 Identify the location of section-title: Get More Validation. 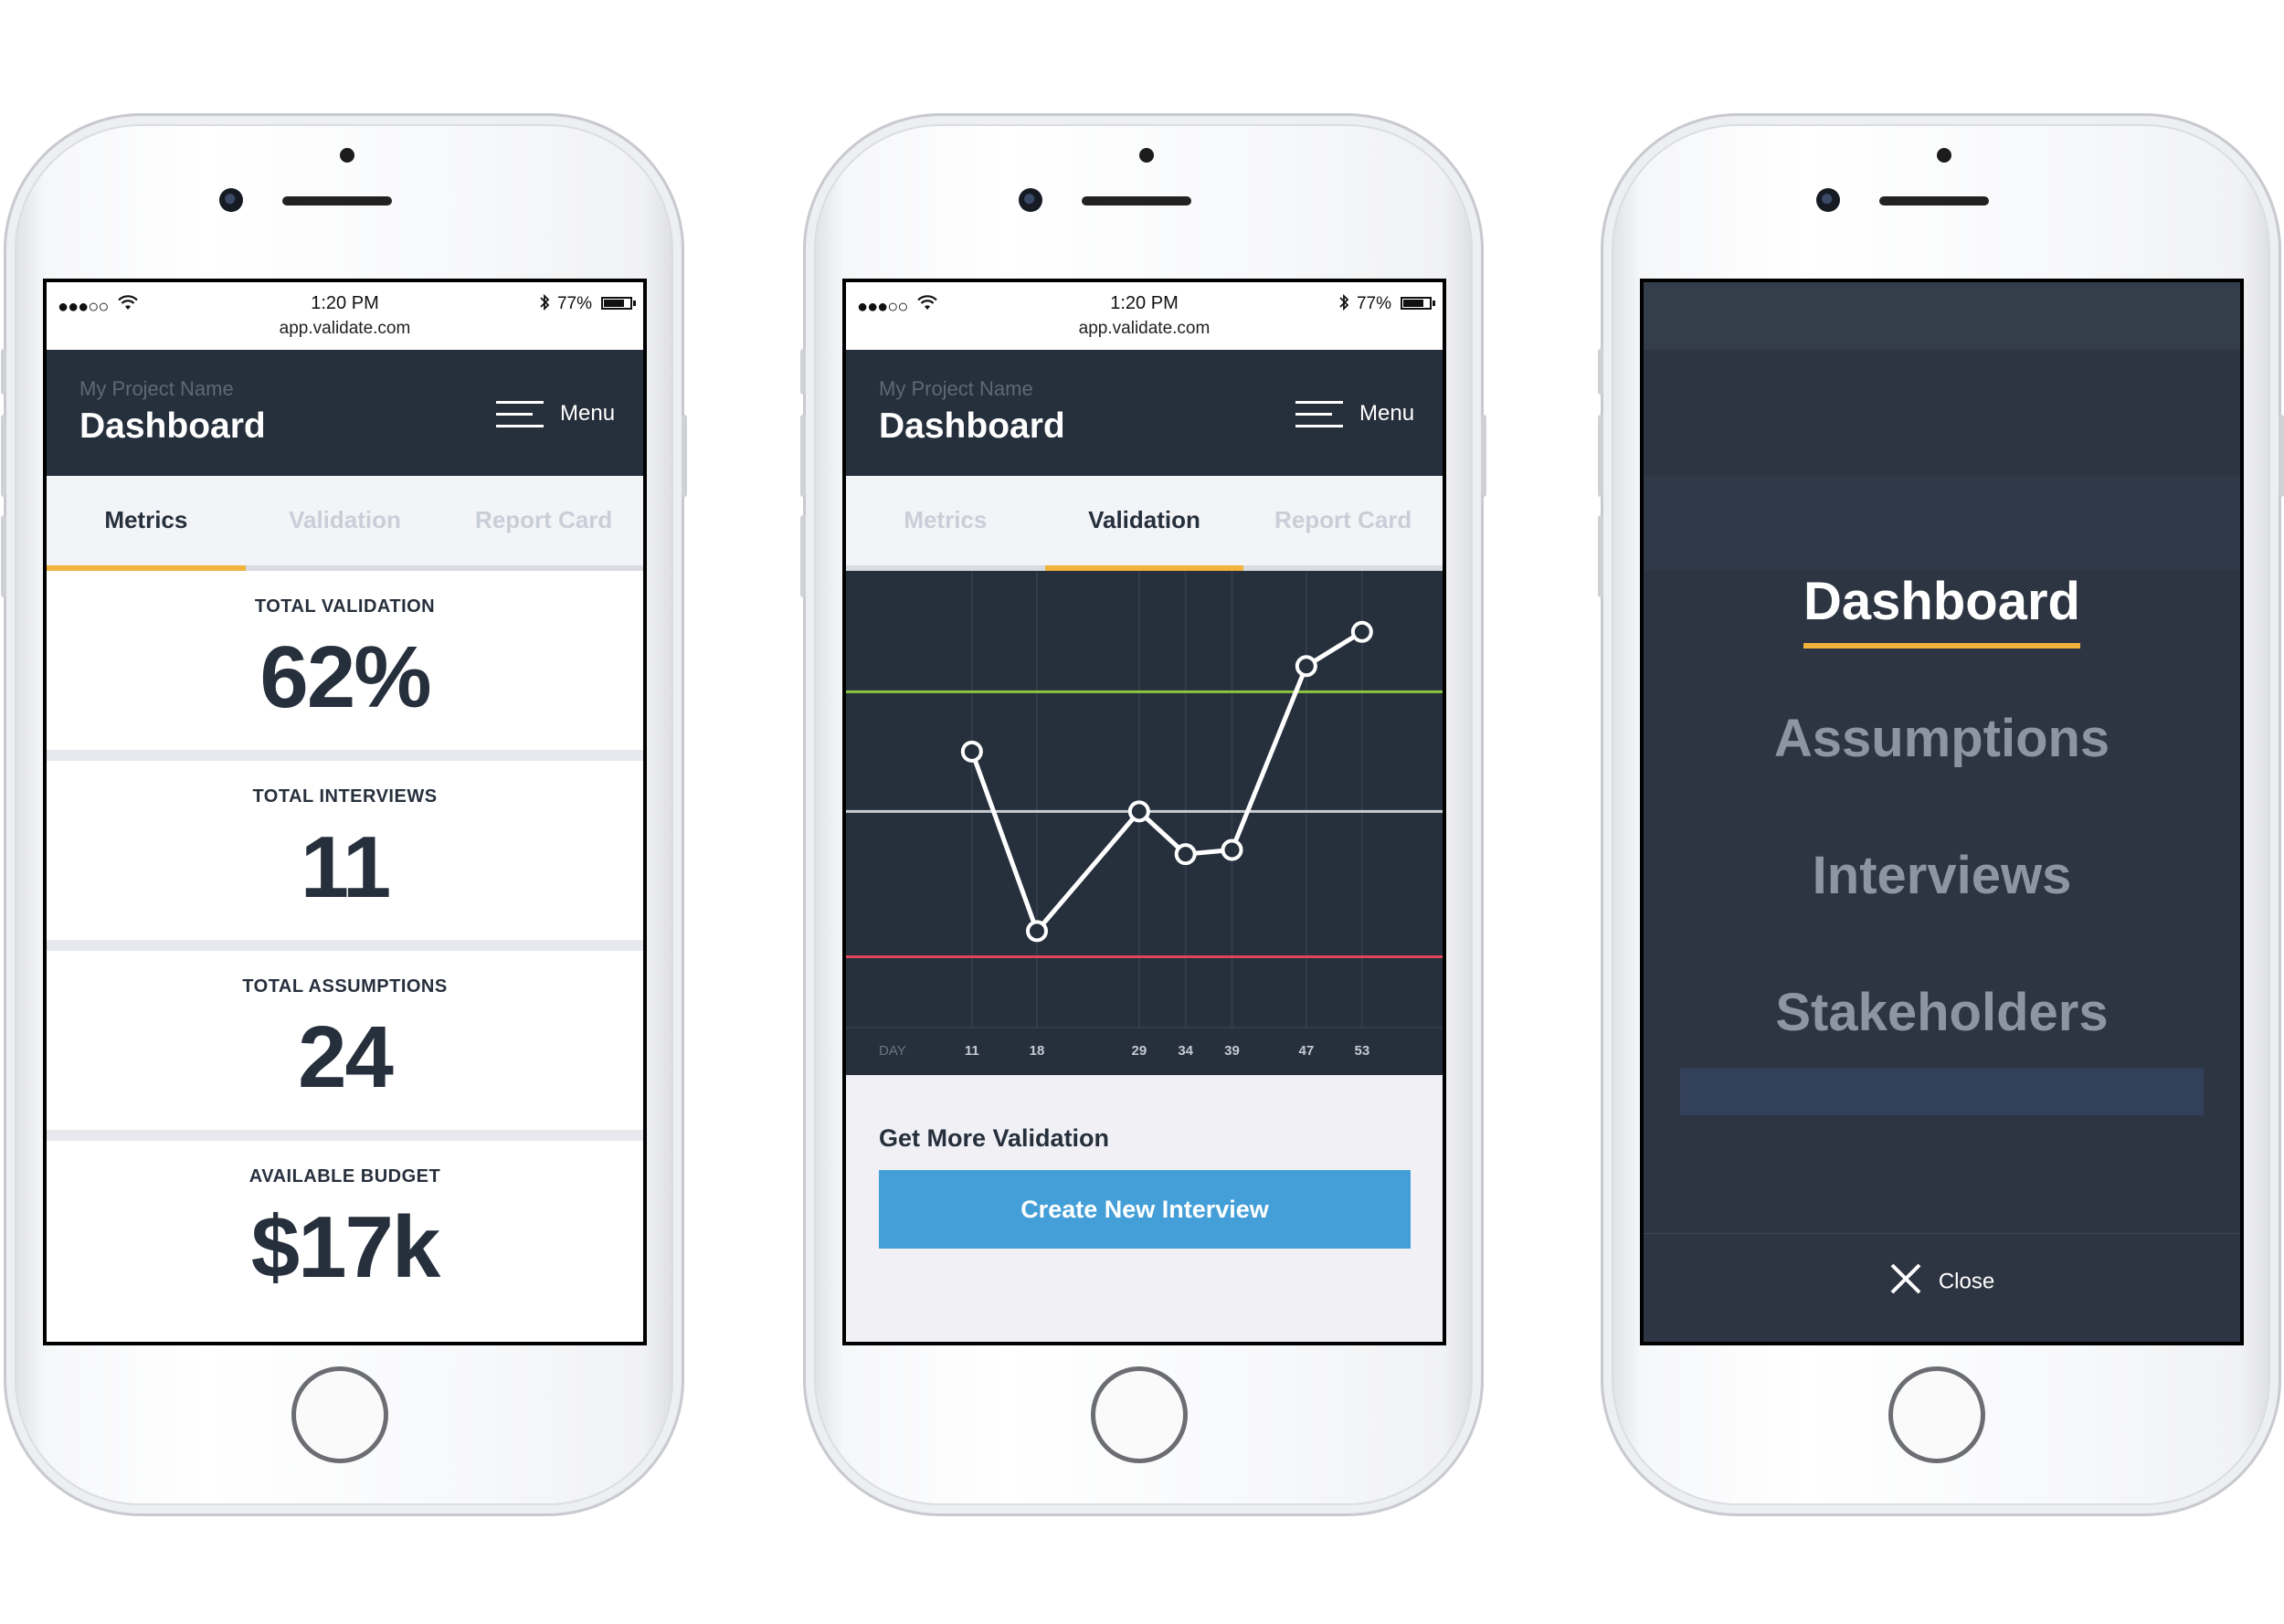
(994, 1138).